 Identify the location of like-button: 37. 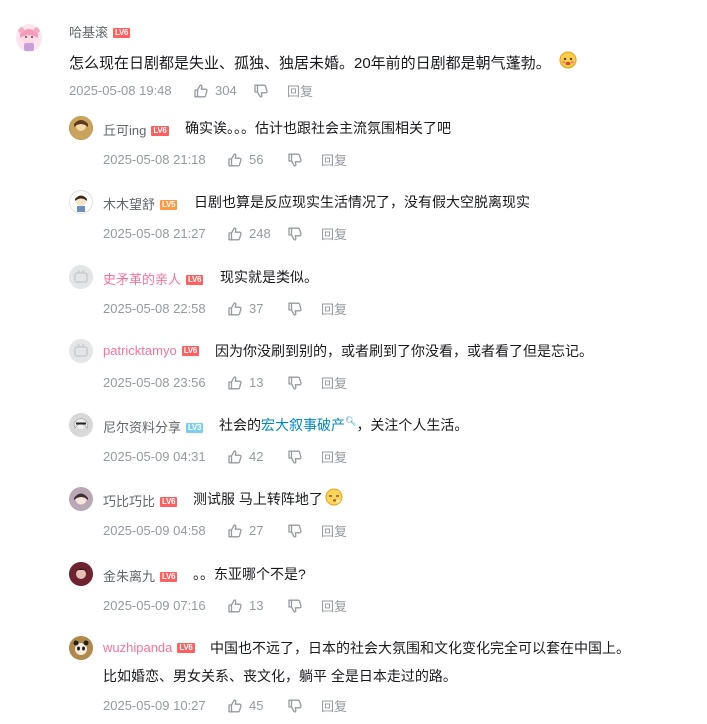
(257, 309).